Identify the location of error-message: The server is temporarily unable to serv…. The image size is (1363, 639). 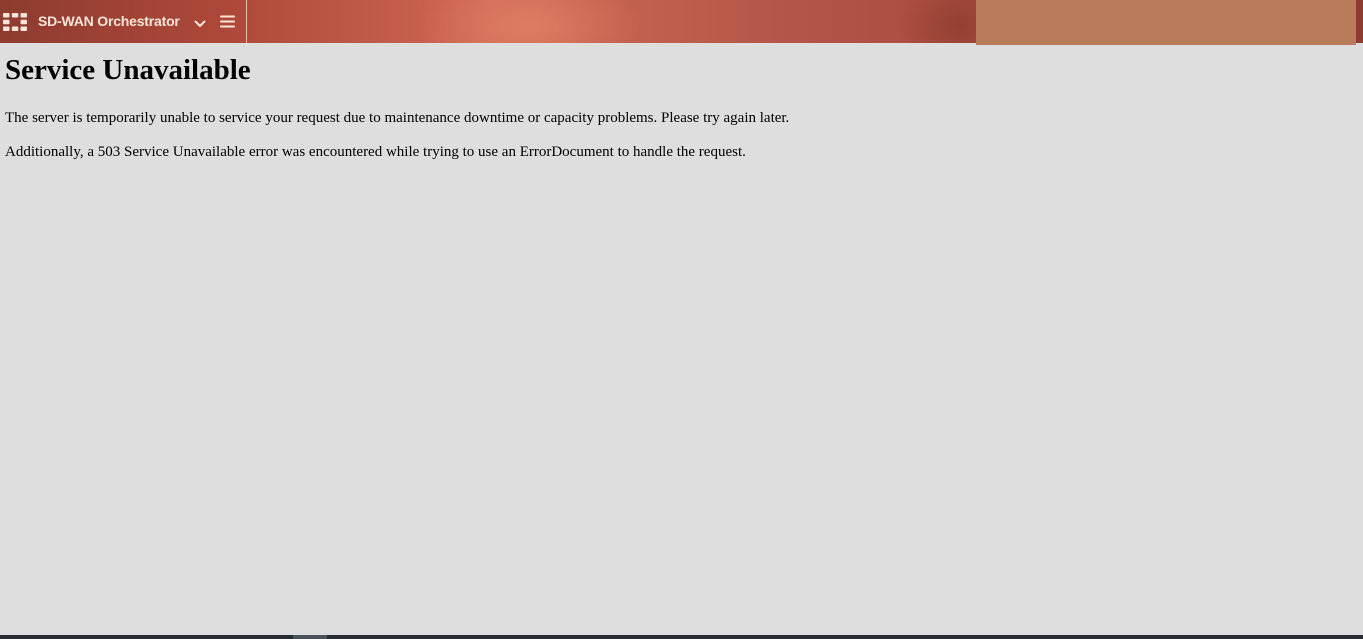
(397, 118).